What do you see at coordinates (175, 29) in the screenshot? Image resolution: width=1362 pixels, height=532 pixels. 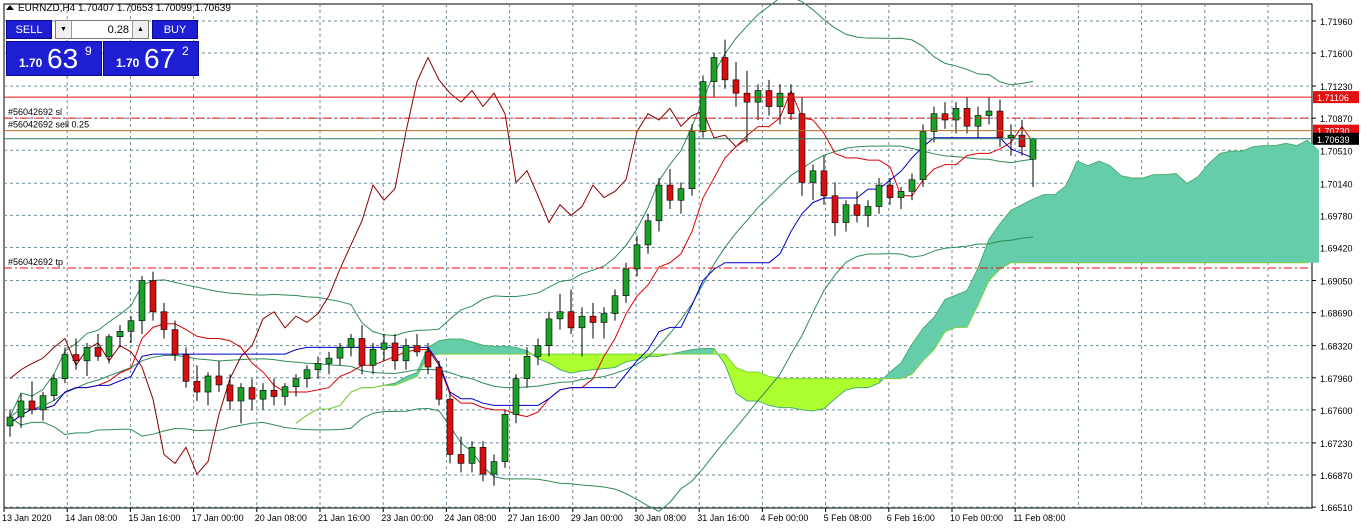 I see `buy-button: BUY` at bounding box center [175, 29].